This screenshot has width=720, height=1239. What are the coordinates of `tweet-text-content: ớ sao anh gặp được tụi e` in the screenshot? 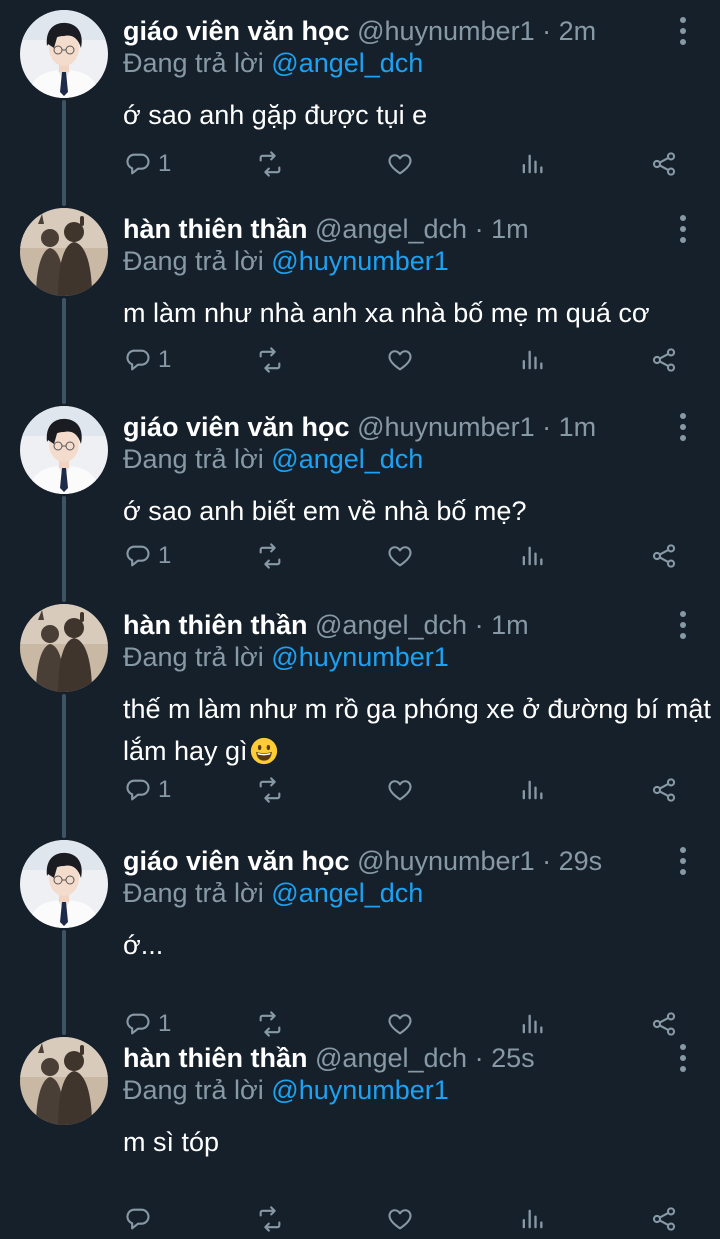 It's located at (275, 115).